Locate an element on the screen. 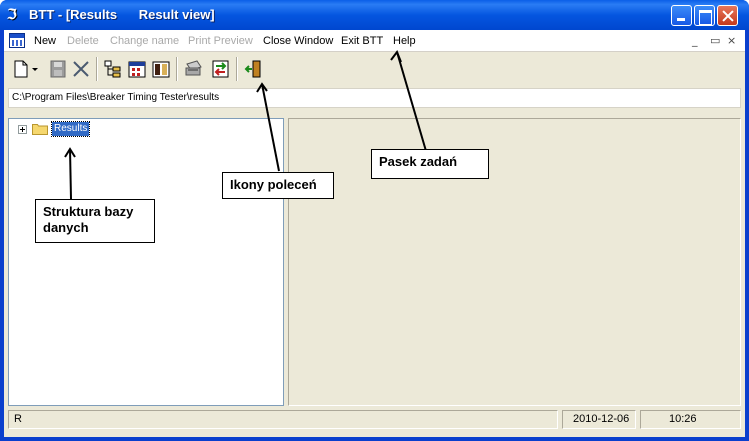  menu-exit-btt: Exit BTT is located at coordinates (362, 41).